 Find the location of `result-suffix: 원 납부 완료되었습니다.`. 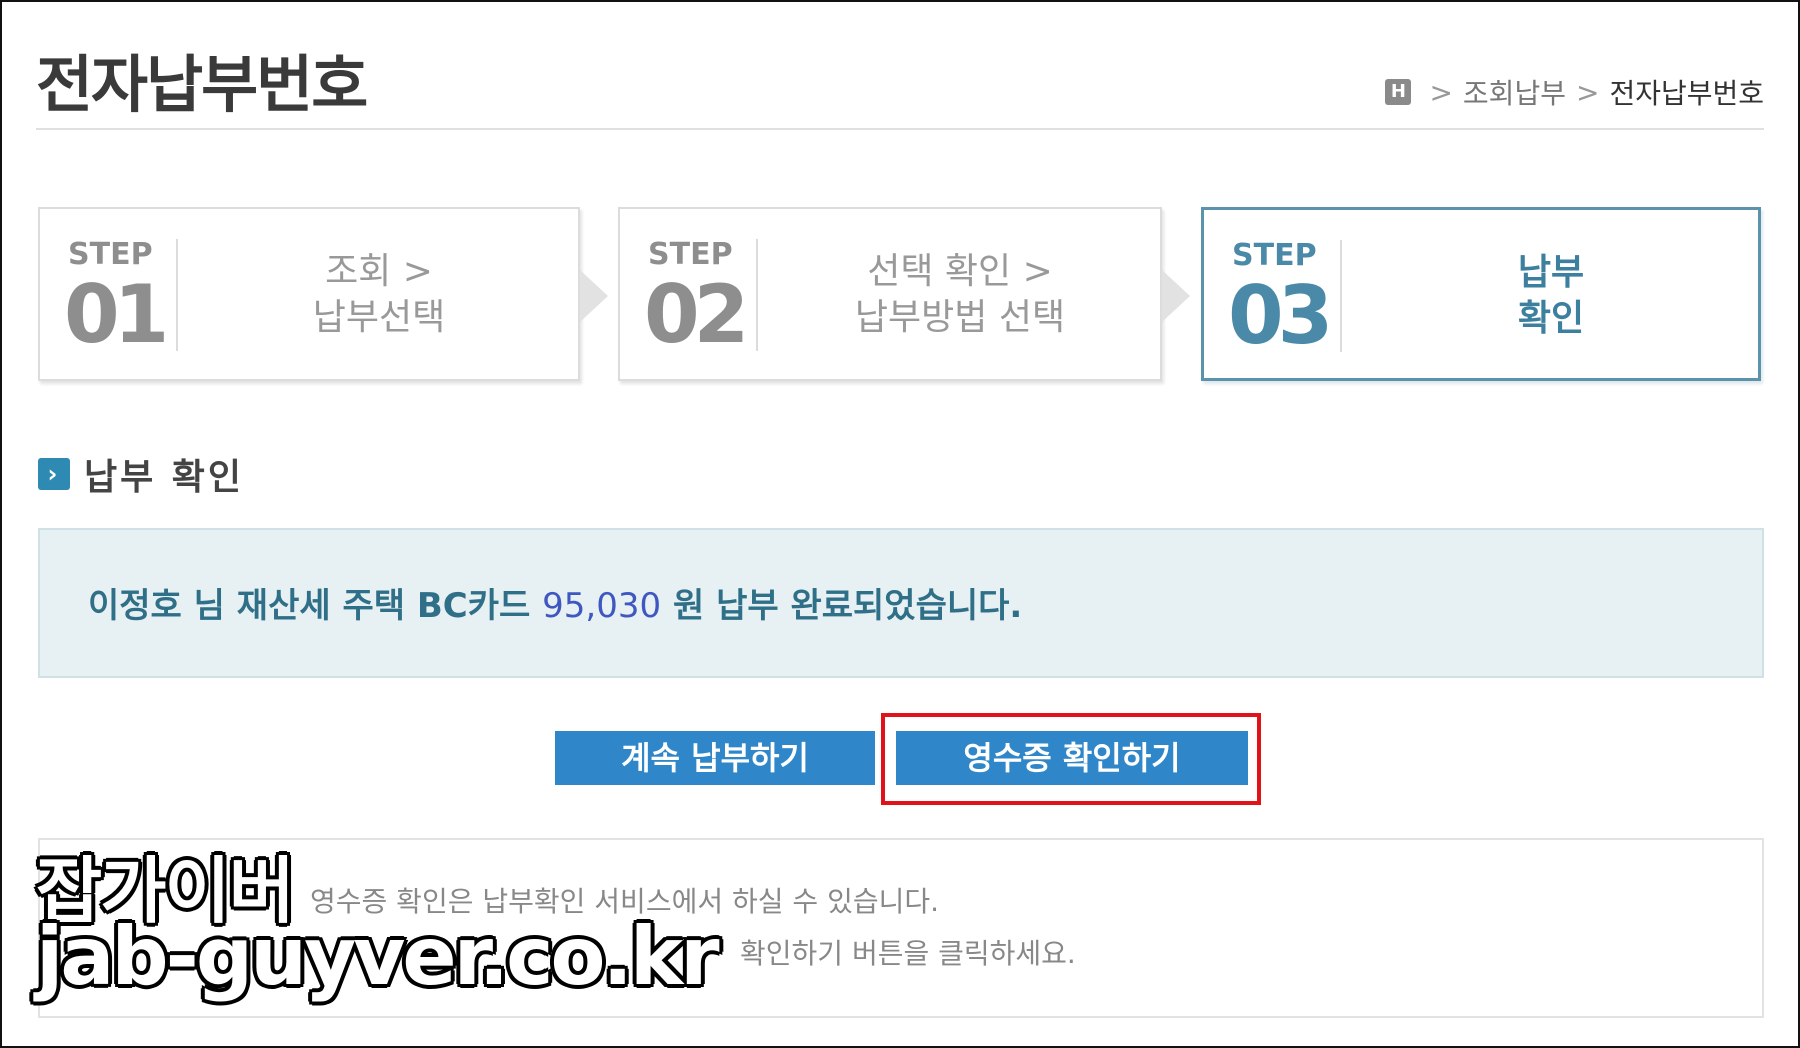

result-suffix: 원 납부 완료되었습니다. is located at coordinates (847, 606).